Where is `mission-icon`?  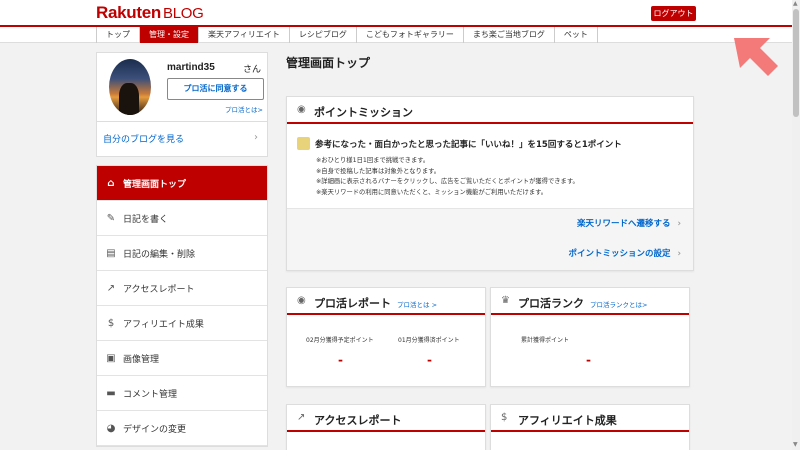 mission-icon is located at coordinates (303, 143).